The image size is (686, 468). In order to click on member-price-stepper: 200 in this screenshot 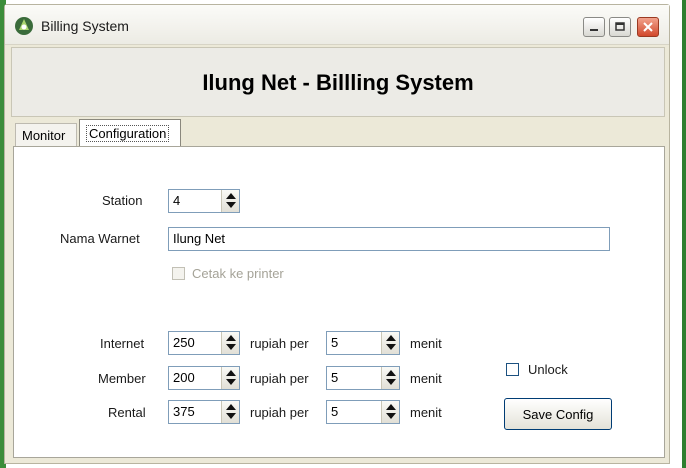, I will do `click(204, 378)`.